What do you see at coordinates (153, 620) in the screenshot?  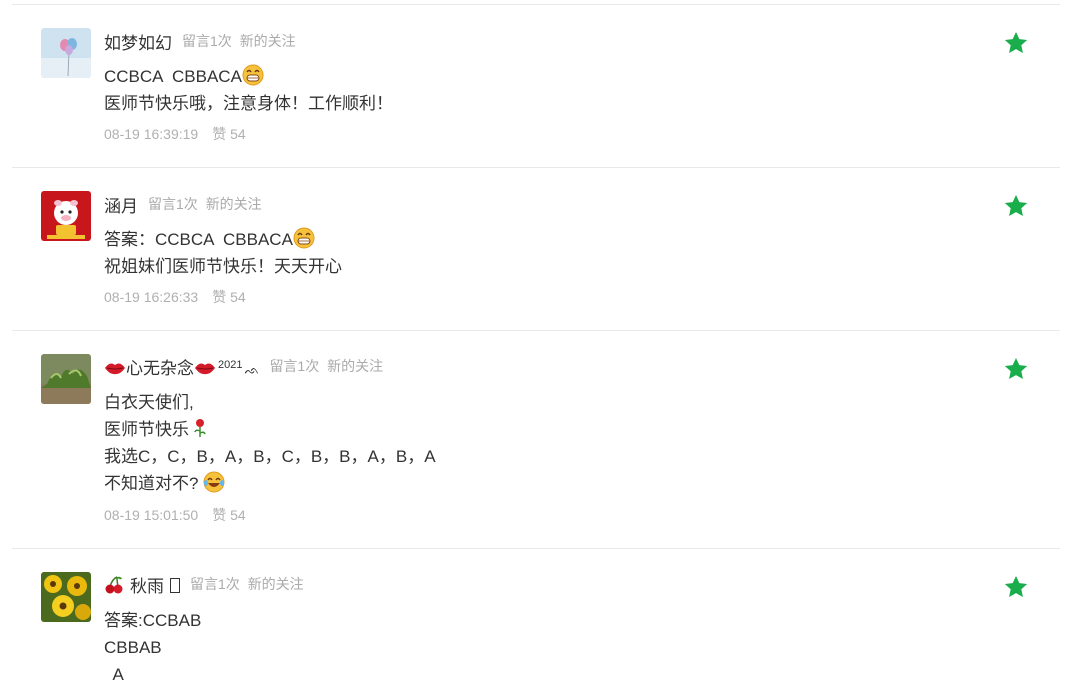 I see `comment-line: 答案:CCBAB` at bounding box center [153, 620].